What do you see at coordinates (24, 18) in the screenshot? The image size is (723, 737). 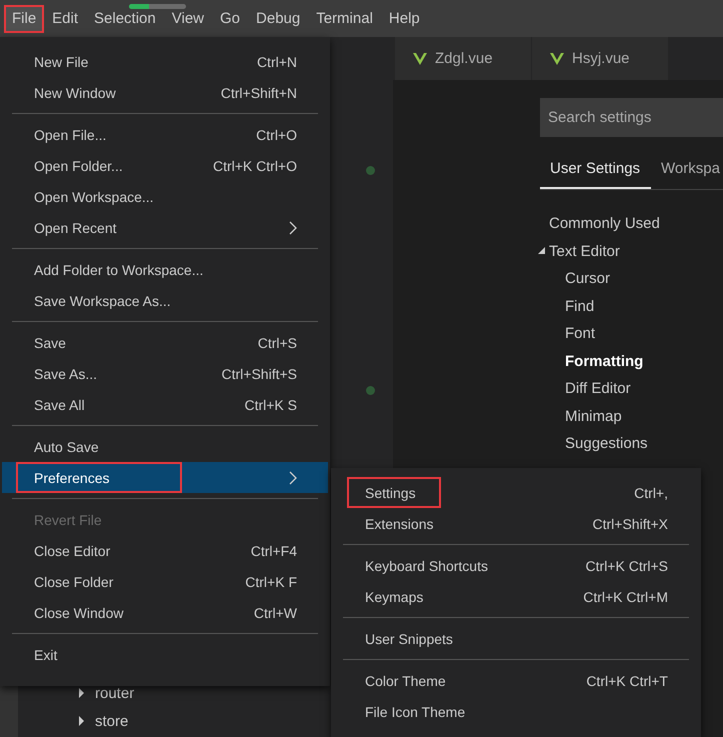 I see `menu-bar-item: File` at bounding box center [24, 18].